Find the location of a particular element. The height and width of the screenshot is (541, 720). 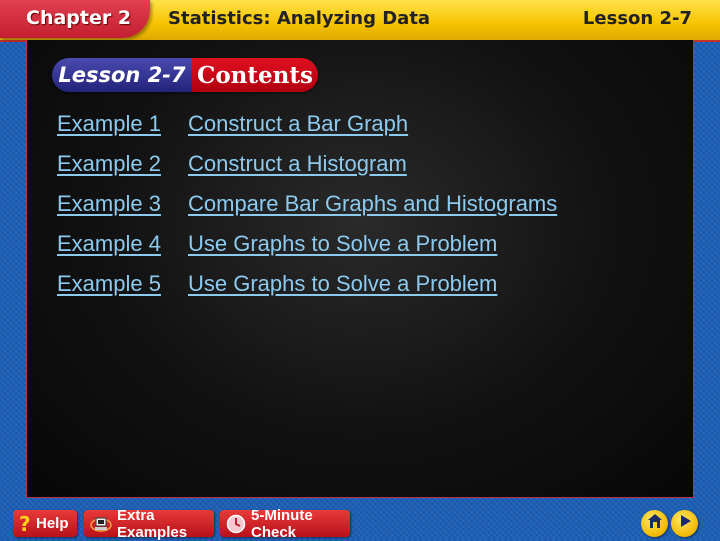

example-2-title-link: Construct a Histogram is located at coordinates (297, 164).